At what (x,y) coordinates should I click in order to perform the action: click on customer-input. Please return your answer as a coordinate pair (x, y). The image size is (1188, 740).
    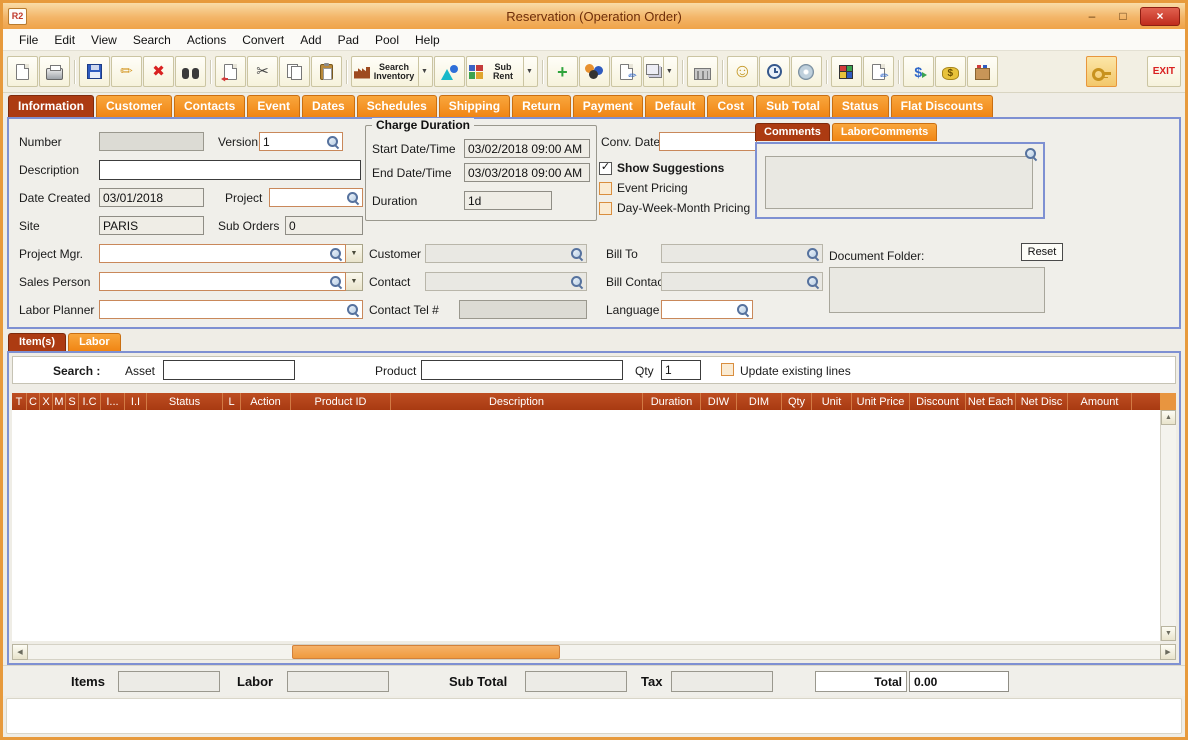
    Looking at the image, I should click on (506, 253).